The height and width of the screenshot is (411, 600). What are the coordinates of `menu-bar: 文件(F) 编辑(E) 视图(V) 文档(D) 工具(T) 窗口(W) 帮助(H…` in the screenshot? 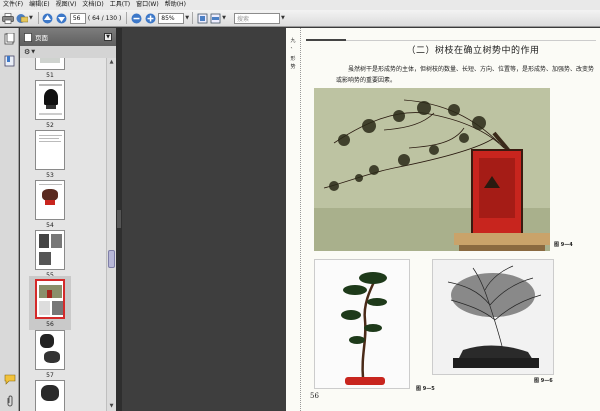 It's located at (300, 5).